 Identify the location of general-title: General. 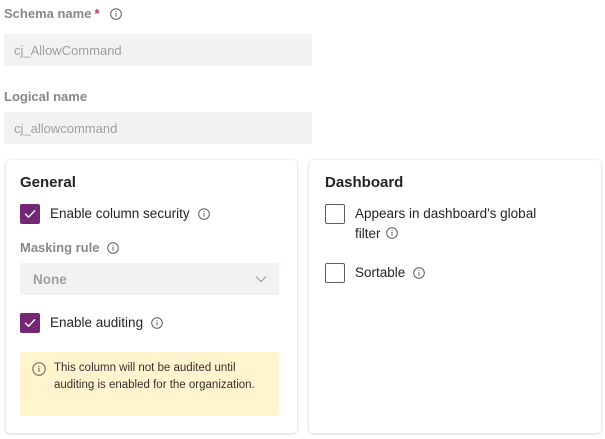
(48, 182).